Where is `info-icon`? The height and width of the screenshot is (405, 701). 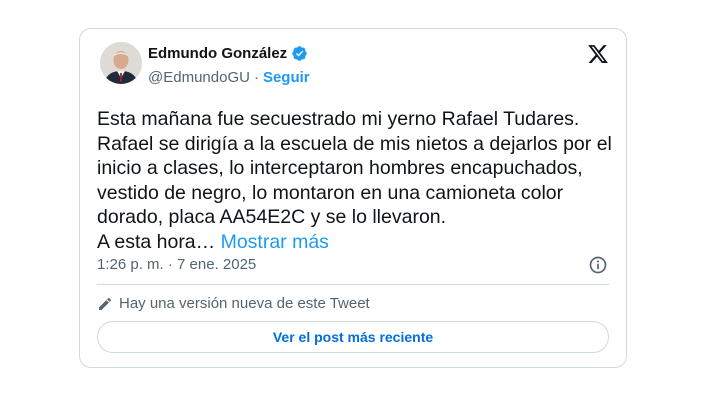 info-icon is located at coordinates (598, 265).